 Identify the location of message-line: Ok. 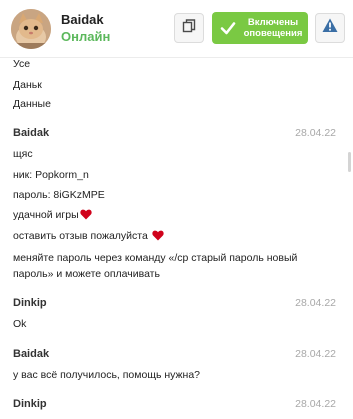
(20, 324).